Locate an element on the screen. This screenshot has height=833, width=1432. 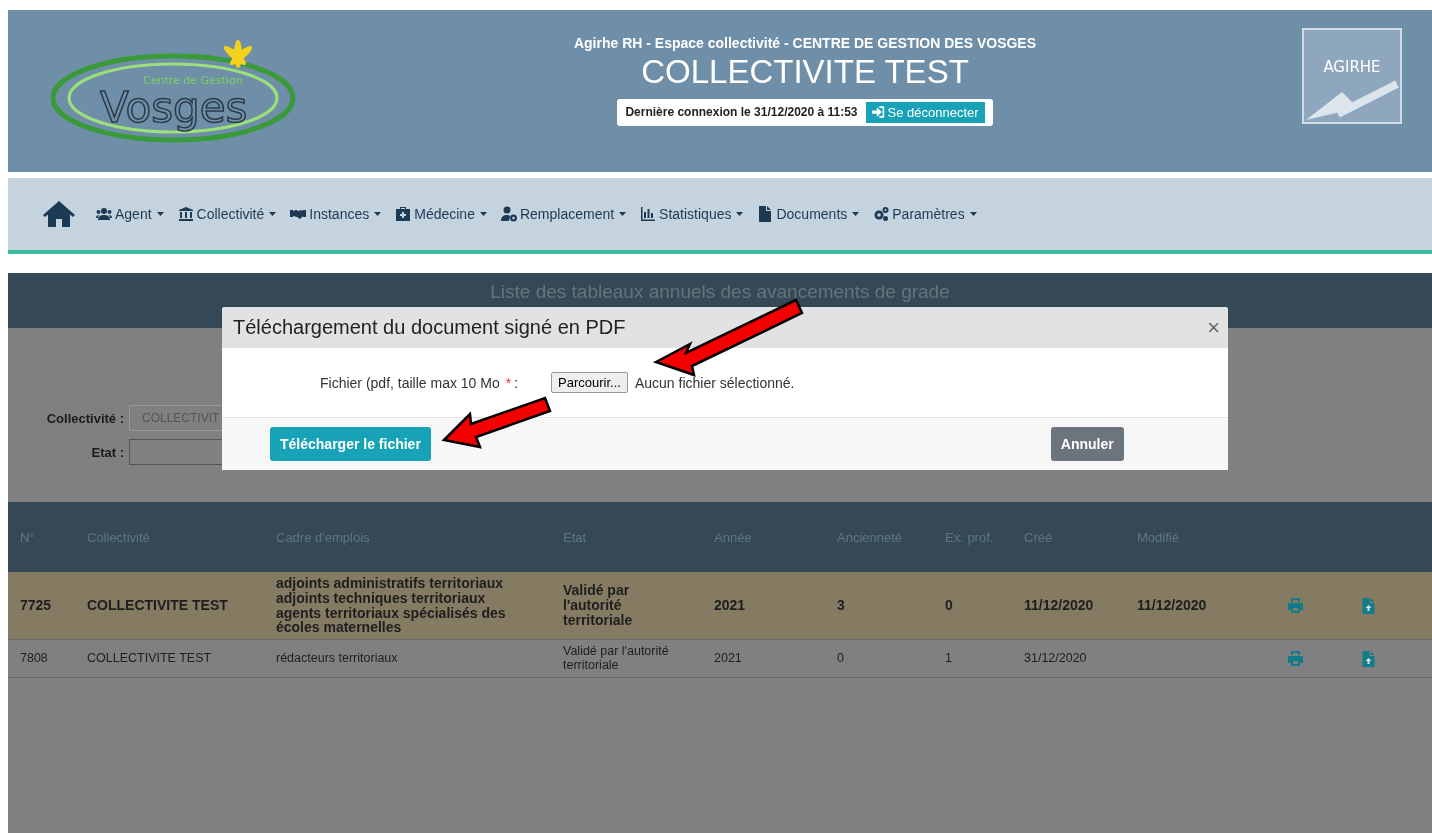
file-status-text: Aucun fichier sélectionné. is located at coordinates (714, 382).